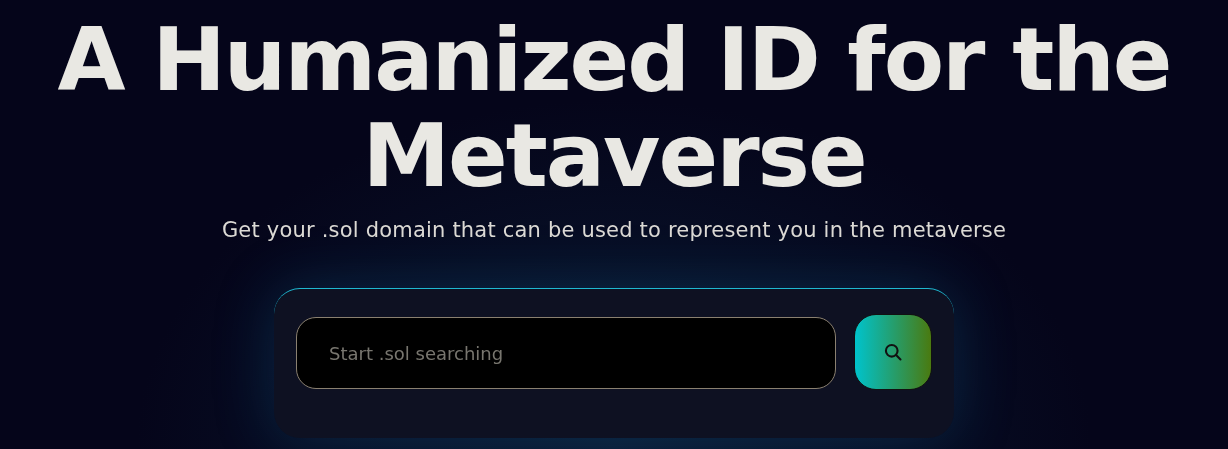 The height and width of the screenshot is (449, 1228). I want to click on search-button, so click(893, 352).